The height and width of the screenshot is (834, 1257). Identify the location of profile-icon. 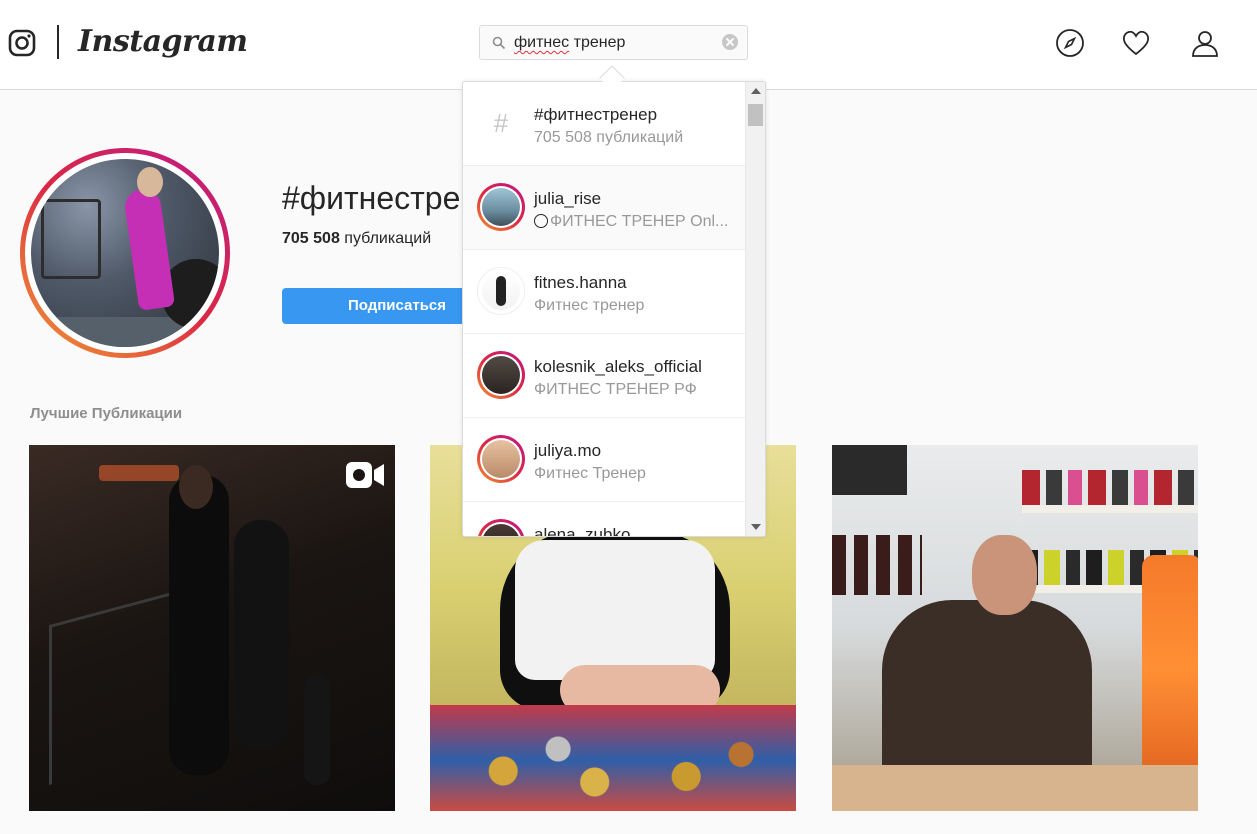
(1205, 43).